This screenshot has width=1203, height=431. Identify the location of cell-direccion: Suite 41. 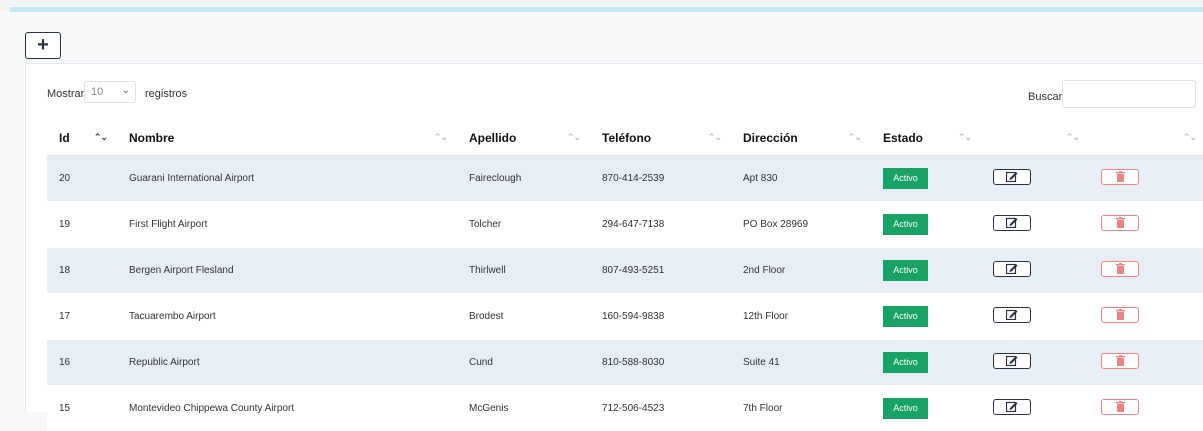
(801, 363).